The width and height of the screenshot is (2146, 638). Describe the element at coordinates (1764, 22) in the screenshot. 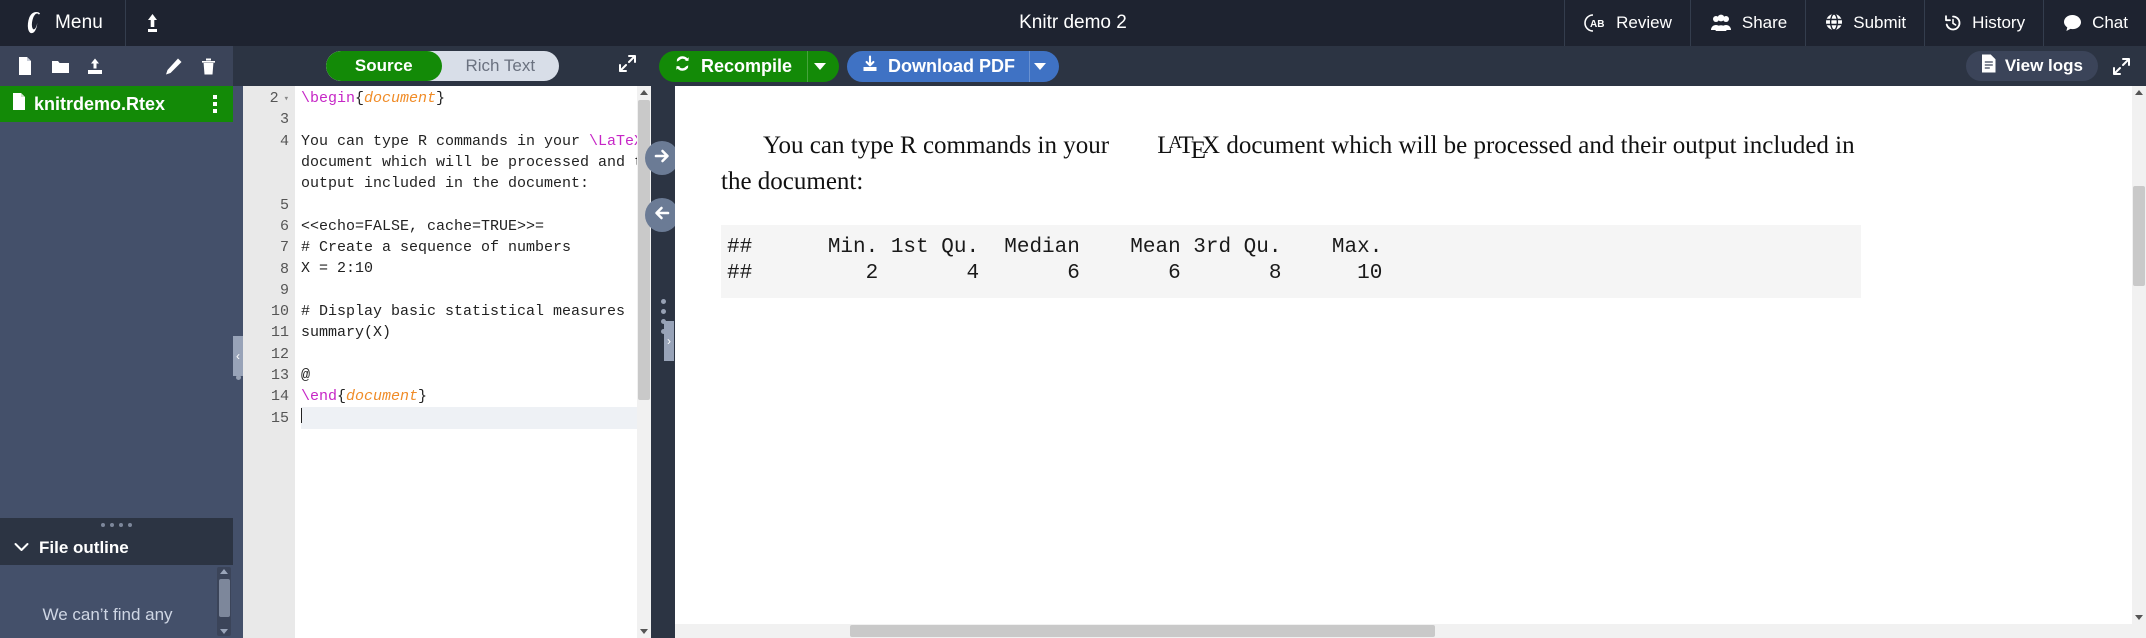

I see `share-label: Share` at that location.